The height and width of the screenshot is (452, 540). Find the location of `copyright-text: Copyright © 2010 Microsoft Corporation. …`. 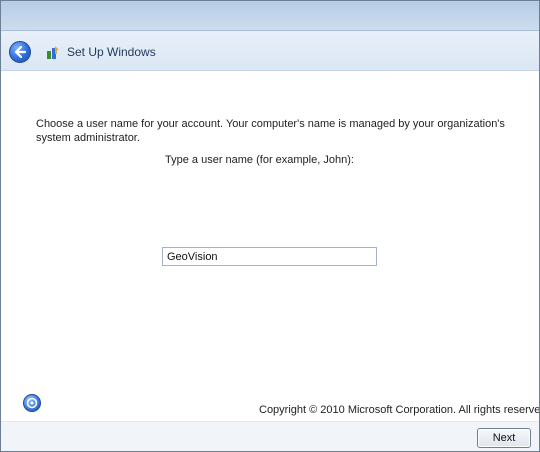

copyright-text: Copyright © 2010 Microsoft Corporation. … is located at coordinates (399, 410).